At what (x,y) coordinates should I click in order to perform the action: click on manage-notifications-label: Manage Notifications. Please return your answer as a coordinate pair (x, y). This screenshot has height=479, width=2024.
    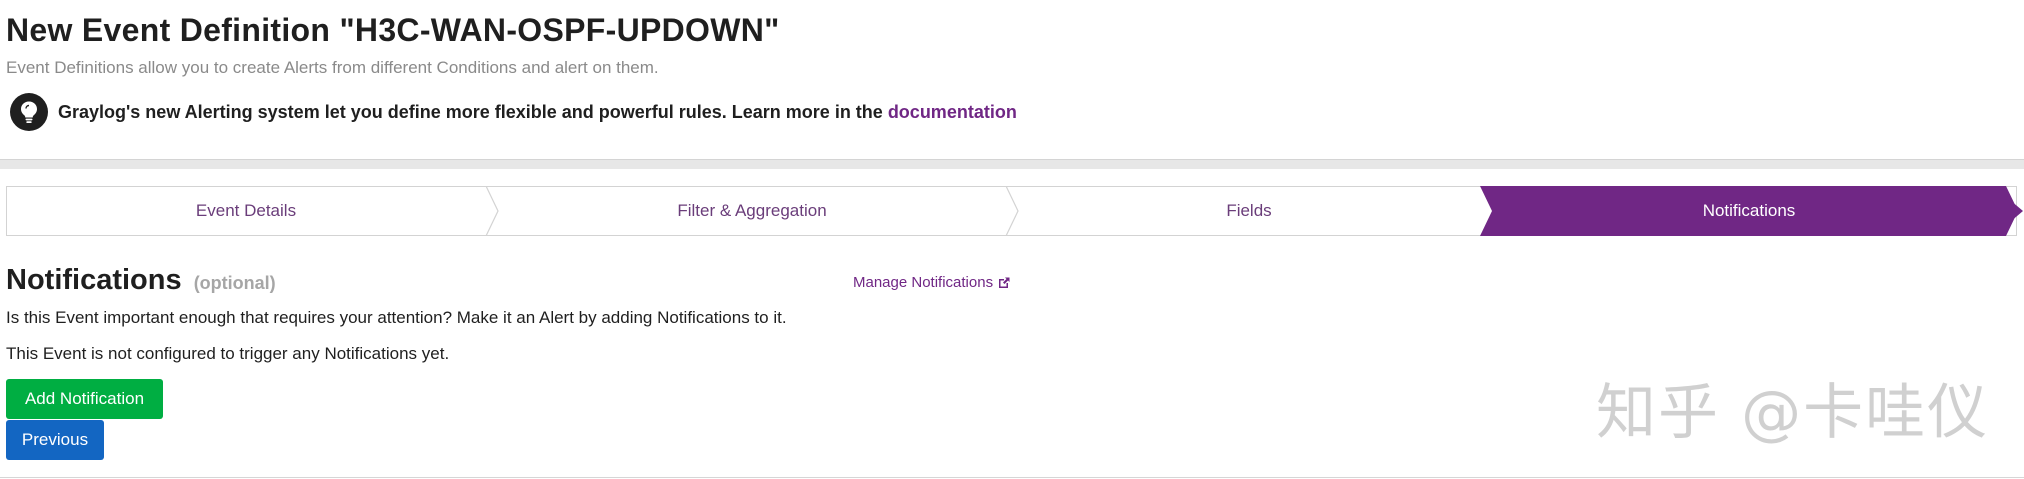
    Looking at the image, I should click on (923, 282).